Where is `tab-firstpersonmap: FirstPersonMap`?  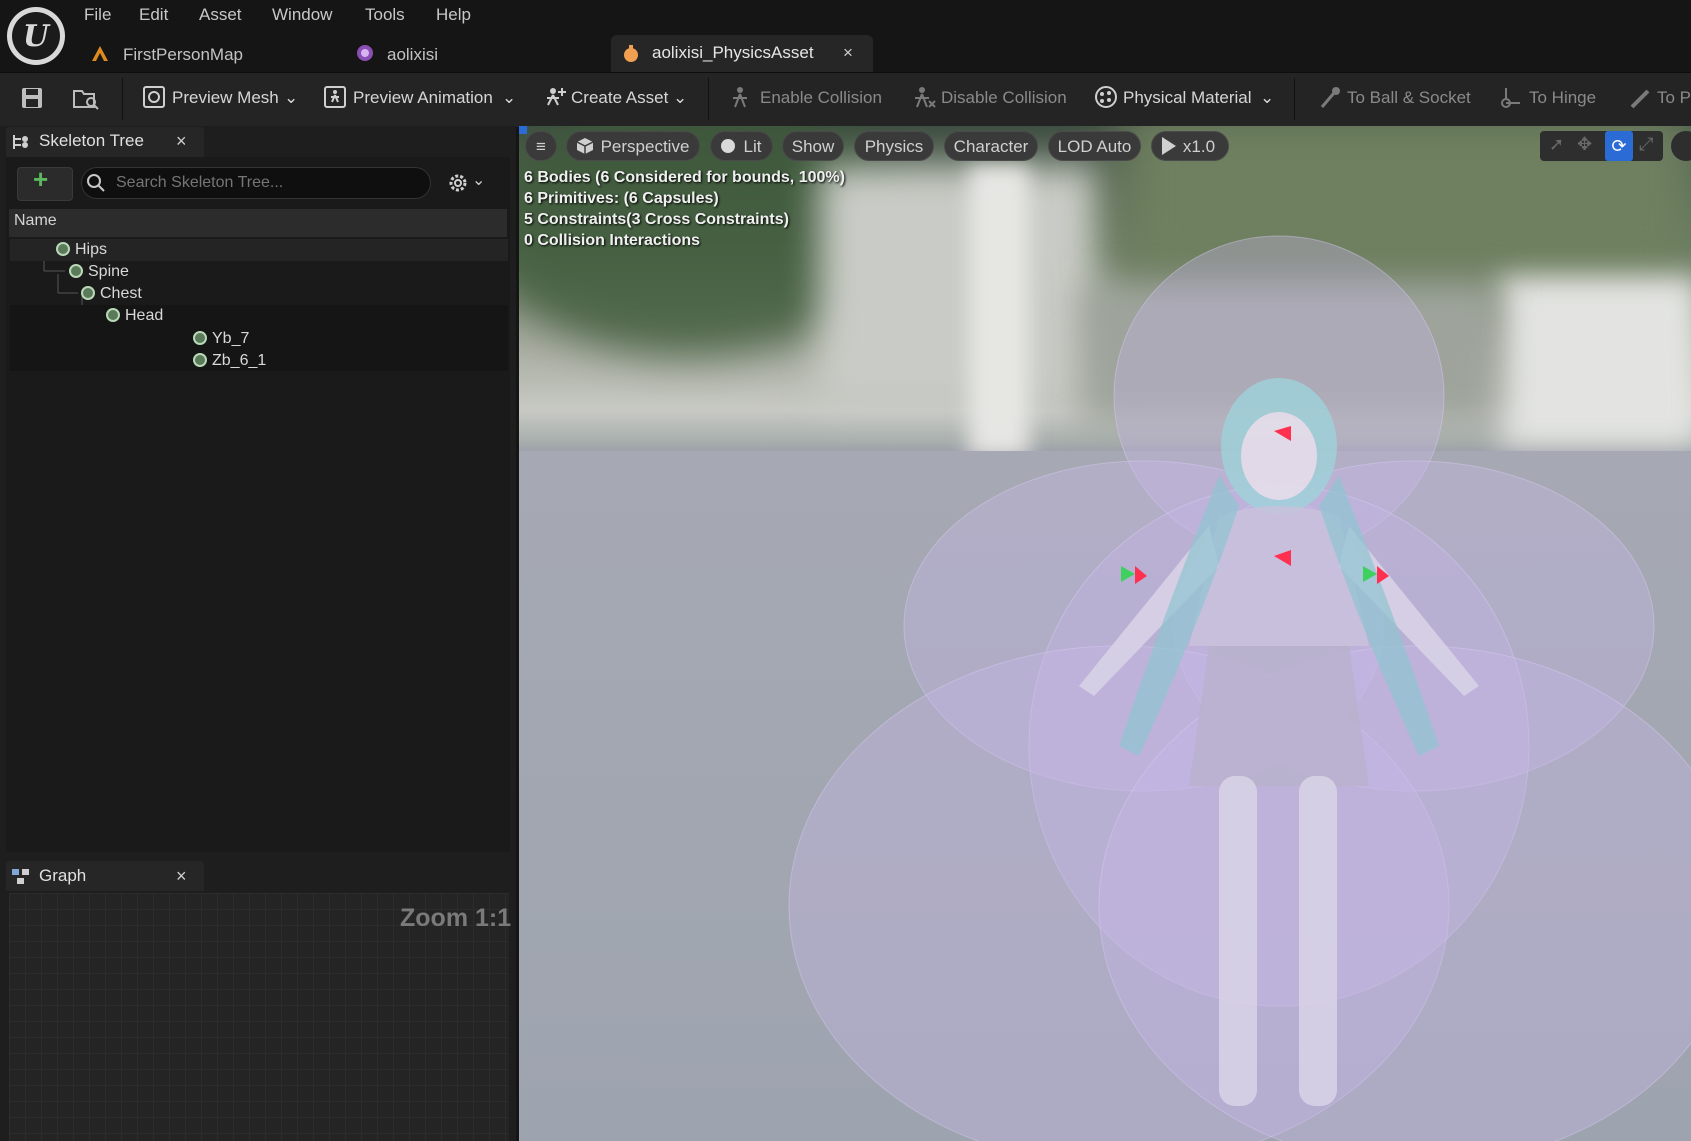 tab-firstpersonmap: FirstPersonMap is located at coordinates (183, 55).